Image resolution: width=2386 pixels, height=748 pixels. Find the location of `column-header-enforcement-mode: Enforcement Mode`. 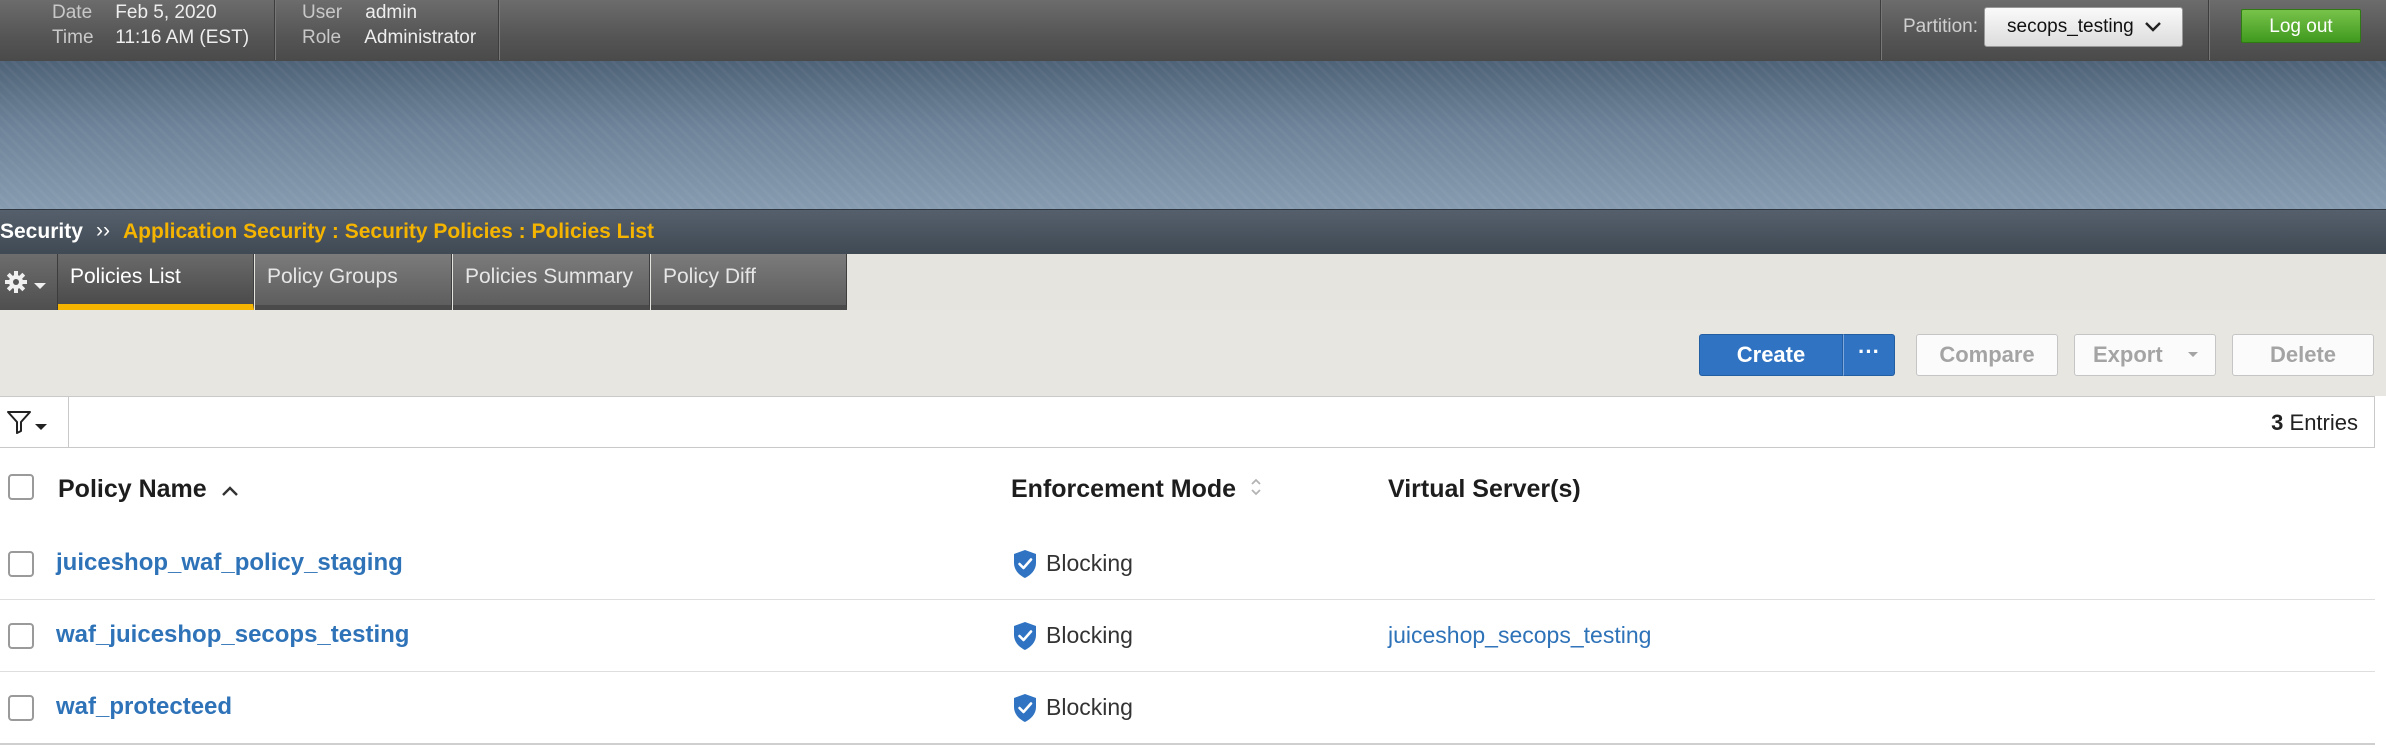

column-header-enforcement-mode: Enforcement Mode is located at coordinates (1137, 490).